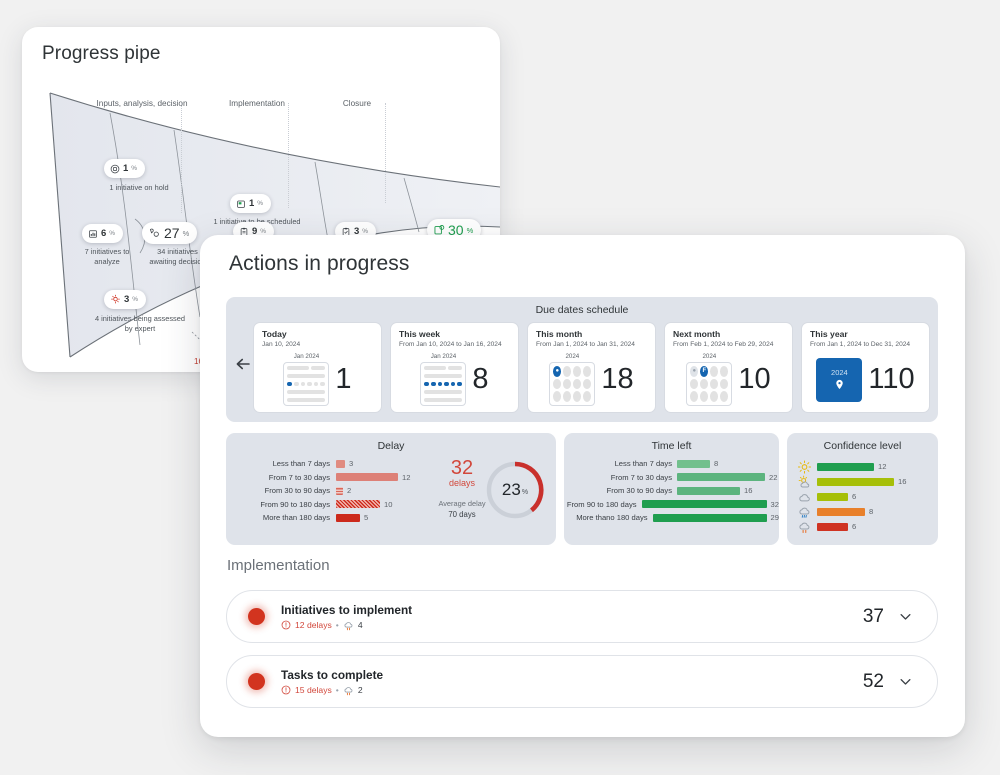 The height and width of the screenshot is (775, 1000). What do you see at coordinates (572, 617) in the screenshot?
I see `implementation-row-text: Initiatives to implement 12 delays • 4` at bounding box center [572, 617].